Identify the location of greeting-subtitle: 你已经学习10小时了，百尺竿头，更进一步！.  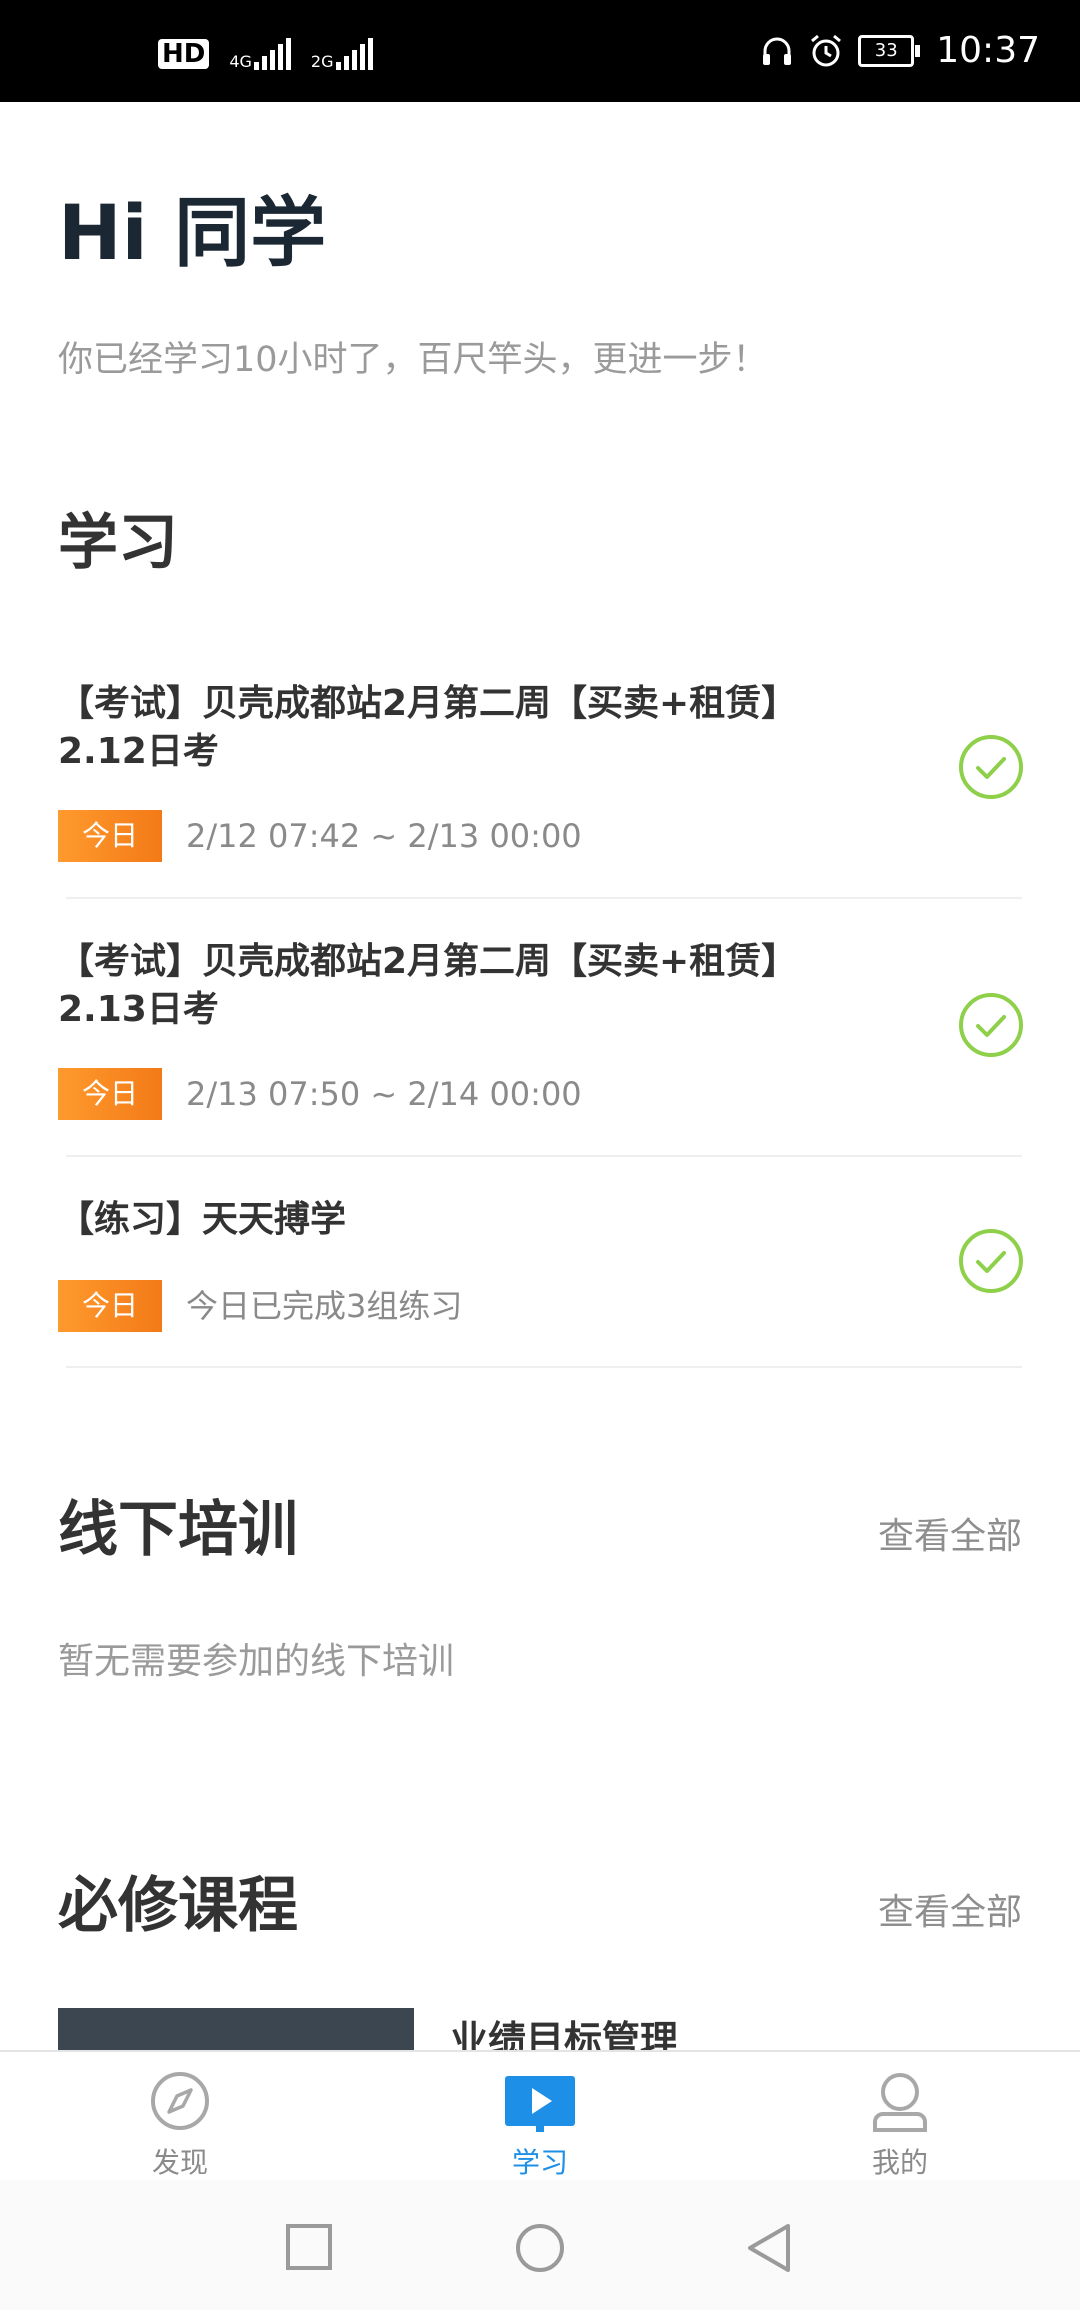
(413, 360).